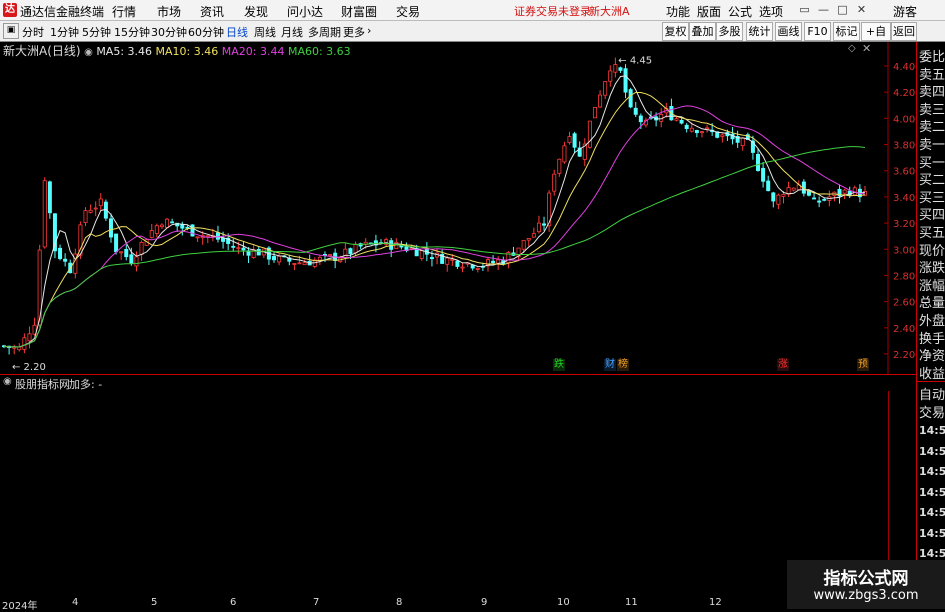 The height and width of the screenshot is (612, 945). I want to click on date-label-apr: 4, so click(75, 602).